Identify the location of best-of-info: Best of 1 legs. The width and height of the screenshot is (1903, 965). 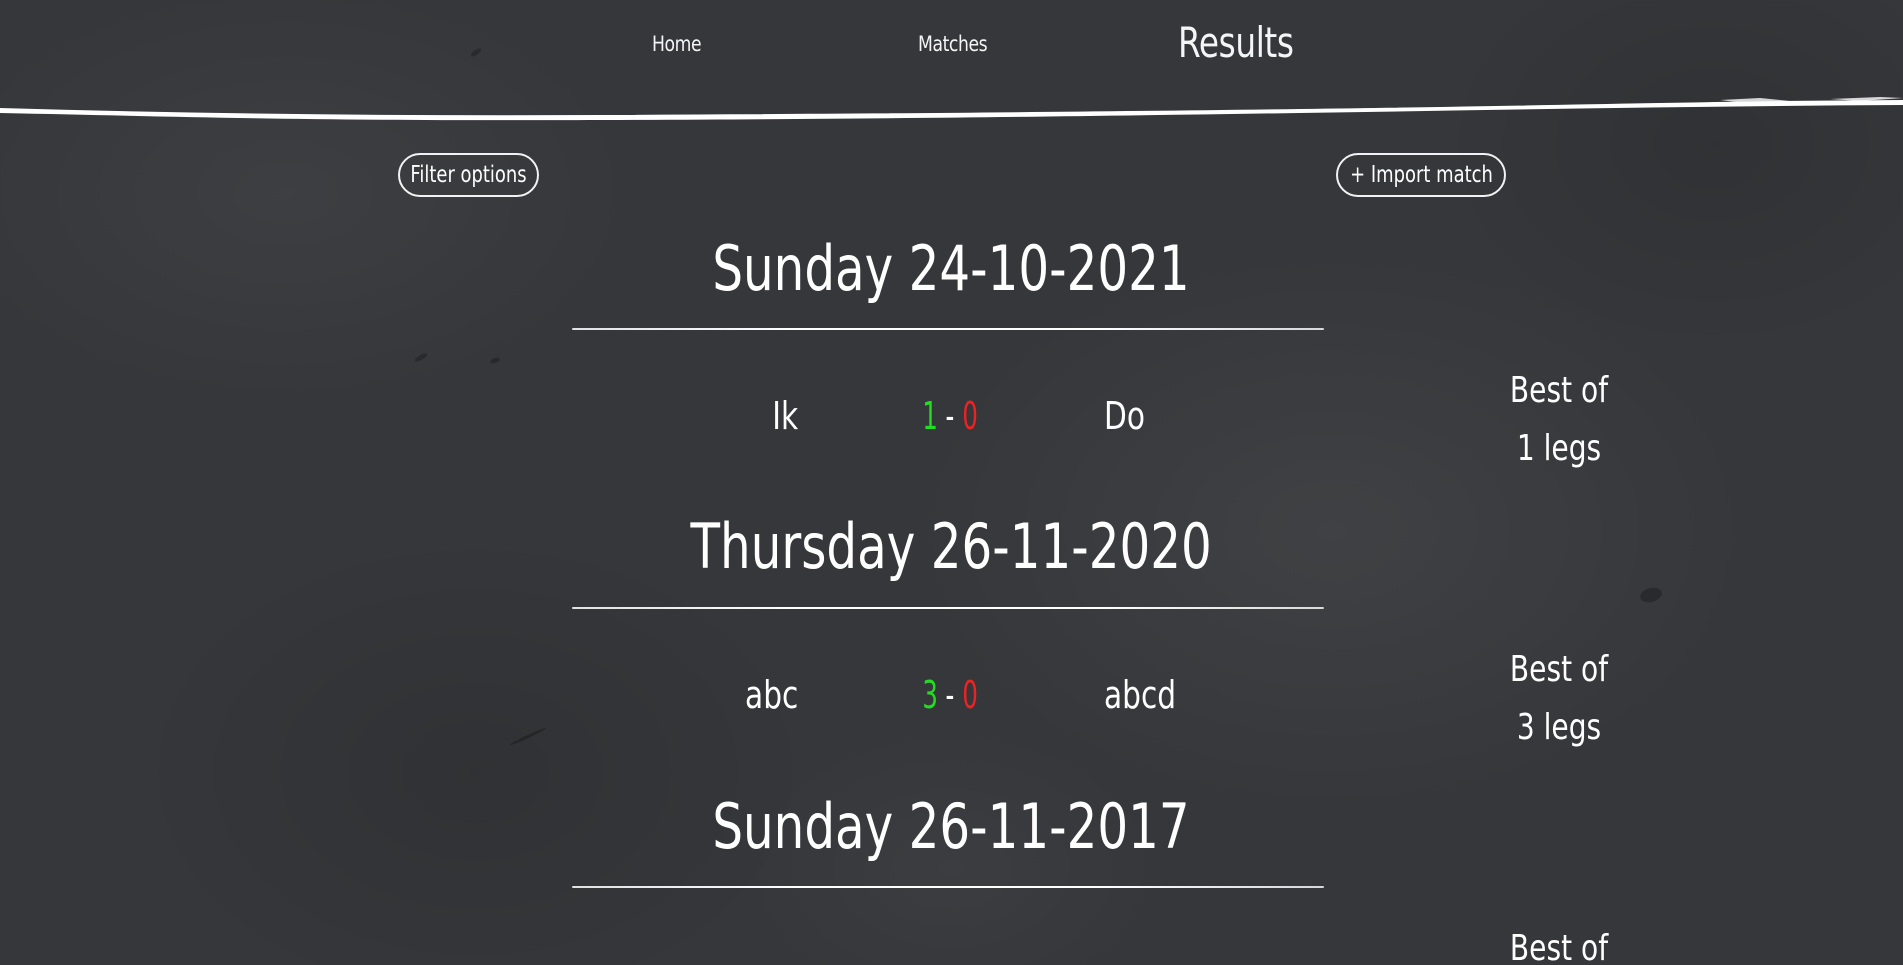
(1559, 420).